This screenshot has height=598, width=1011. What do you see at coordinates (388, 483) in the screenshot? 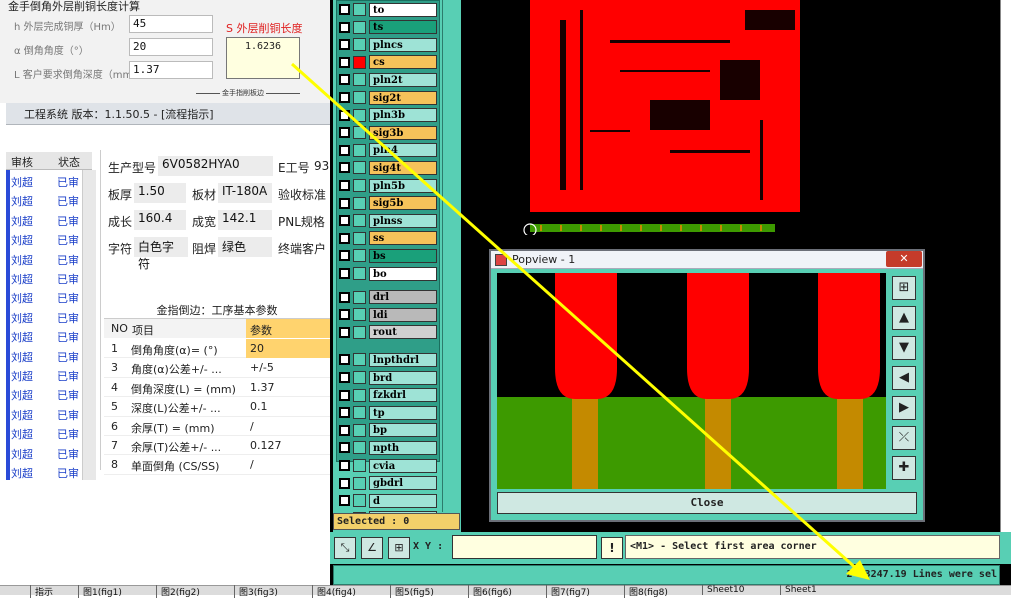
I see `layer-row-gbdrl: gbdrl` at bounding box center [388, 483].